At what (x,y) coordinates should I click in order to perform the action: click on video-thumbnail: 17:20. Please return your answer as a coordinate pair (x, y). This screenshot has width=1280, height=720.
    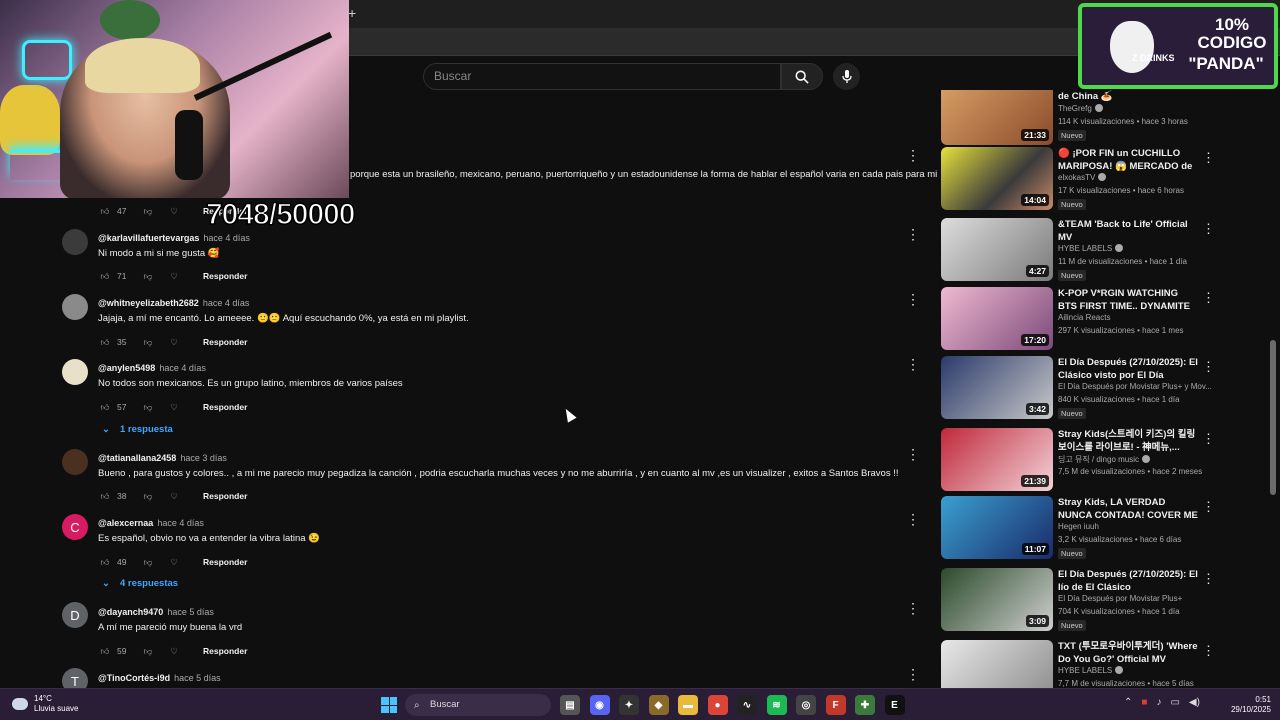
    Looking at the image, I should click on (997, 318).